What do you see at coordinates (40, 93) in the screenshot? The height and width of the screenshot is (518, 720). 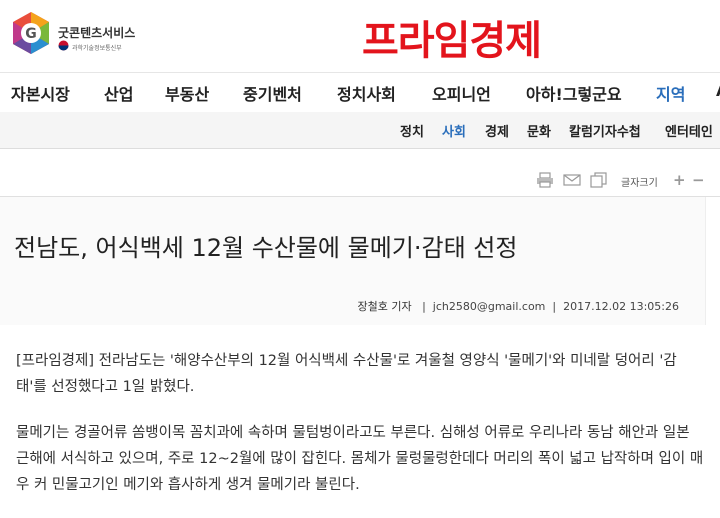 I see `nav-item-capital-market: 자본시장` at bounding box center [40, 93].